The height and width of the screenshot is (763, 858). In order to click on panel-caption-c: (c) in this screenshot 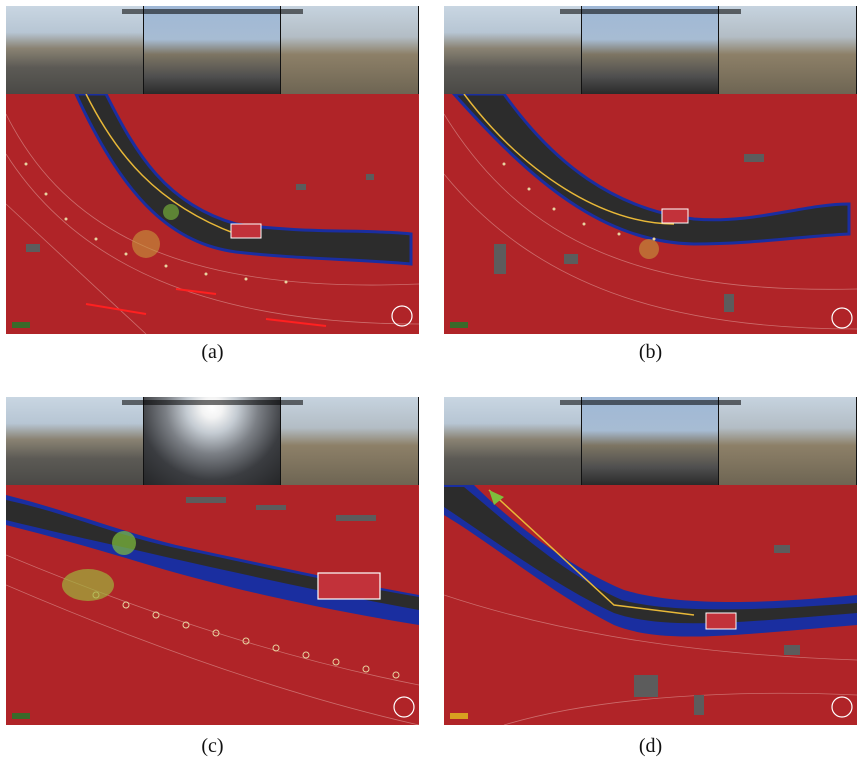, I will do `click(212, 746)`.